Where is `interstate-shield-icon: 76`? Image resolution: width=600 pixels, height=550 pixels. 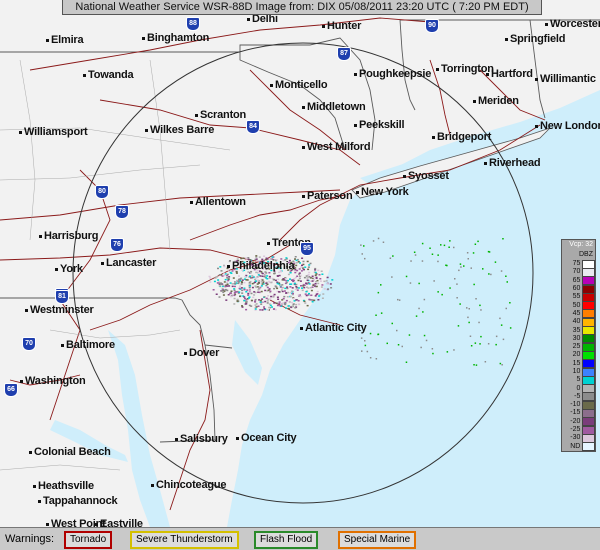
interstate-shield-icon: 76 is located at coordinates (117, 245).